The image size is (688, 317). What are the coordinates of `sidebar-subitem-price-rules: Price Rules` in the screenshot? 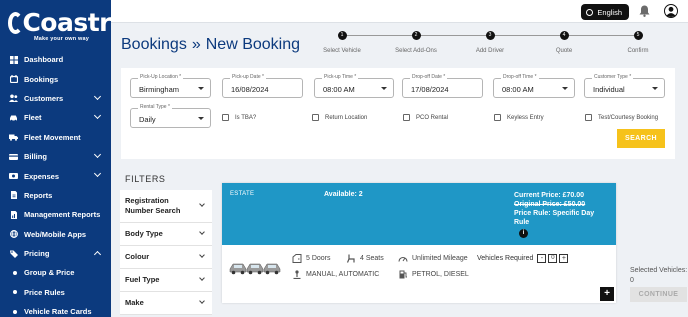 It's located at (55, 292).